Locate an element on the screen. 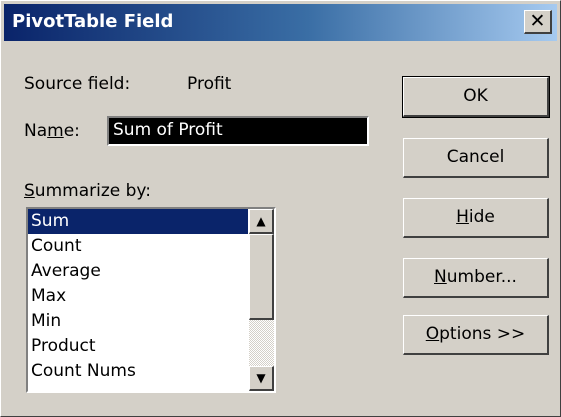  name-label: Name: is located at coordinates (52, 131).